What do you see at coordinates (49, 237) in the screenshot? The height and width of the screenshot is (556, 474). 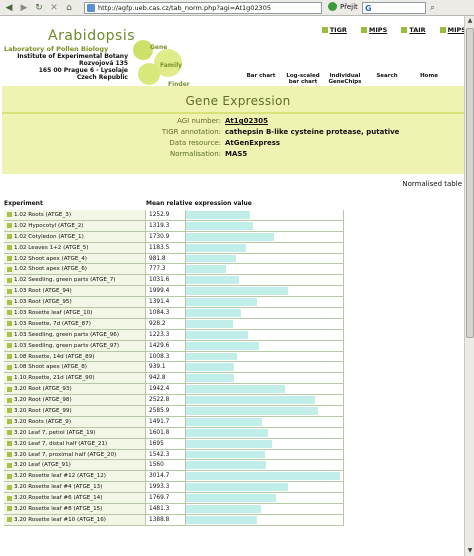 I see `experiment-name: 1.02 Cotyledon (ATGE_1)` at bounding box center [49, 237].